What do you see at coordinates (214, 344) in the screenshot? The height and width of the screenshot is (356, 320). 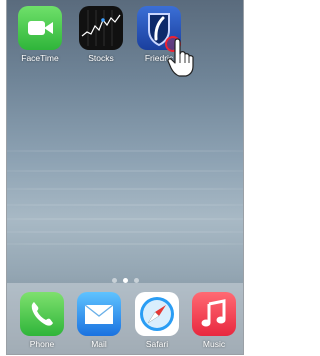 I see `app-label: Music` at bounding box center [214, 344].